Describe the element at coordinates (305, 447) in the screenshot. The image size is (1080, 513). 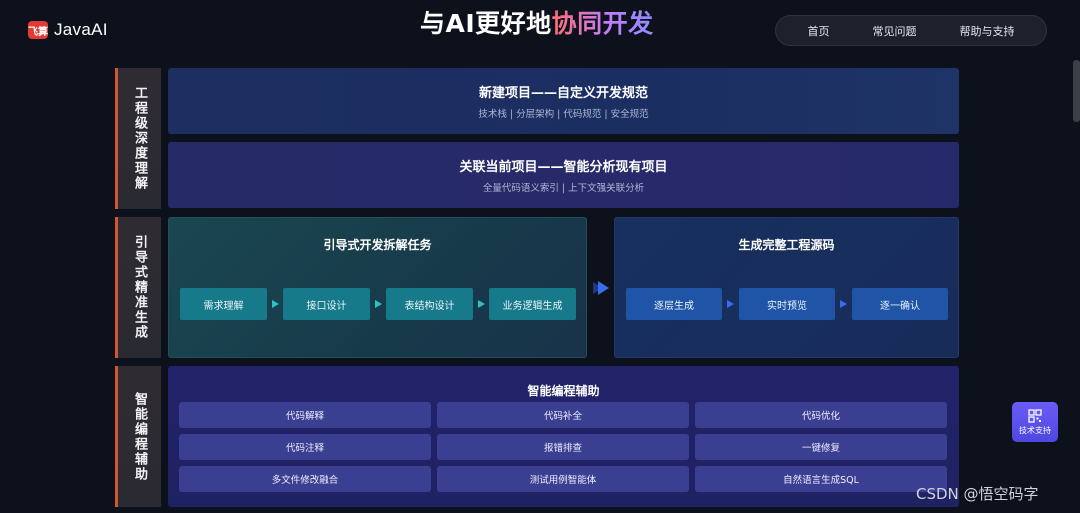
I see `feature-code-comment: 代码注释` at that location.